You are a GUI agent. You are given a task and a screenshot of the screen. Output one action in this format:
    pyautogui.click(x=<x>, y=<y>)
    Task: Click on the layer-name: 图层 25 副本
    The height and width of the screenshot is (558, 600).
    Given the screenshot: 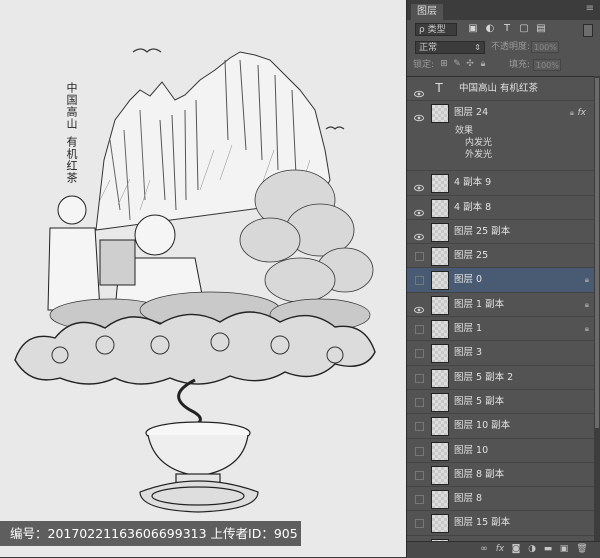 What is the action you would take?
    pyautogui.click(x=482, y=232)
    